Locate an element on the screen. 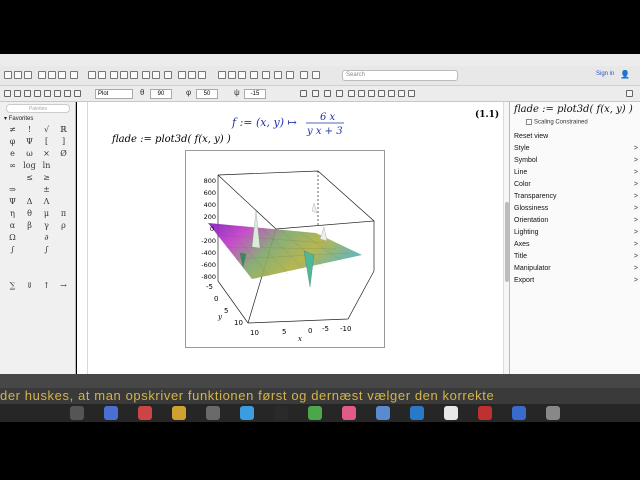  palette-symbol: φ is located at coordinates (12, 142).